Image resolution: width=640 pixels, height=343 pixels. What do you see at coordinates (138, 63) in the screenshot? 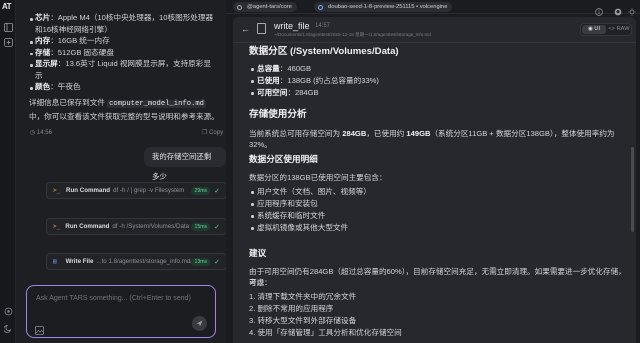
I see `spec-value: 13.6英寸 Liquid 视网膜显示屏，支持原彩显` at bounding box center [138, 63].